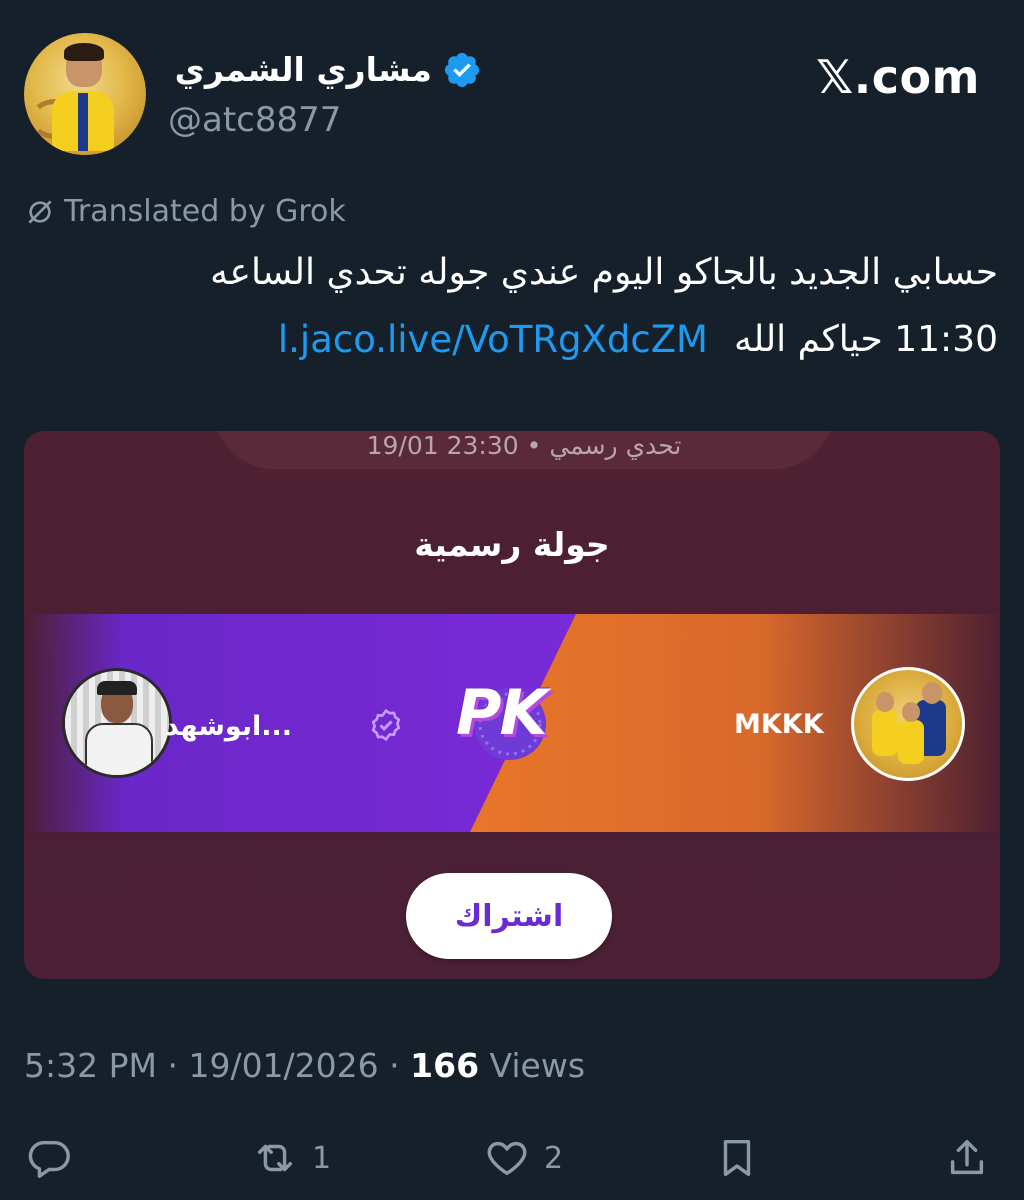 The width and height of the screenshot is (1024, 1200). What do you see at coordinates (509, 916) in the screenshot?
I see `subscribe-button: اشتراك` at bounding box center [509, 916].